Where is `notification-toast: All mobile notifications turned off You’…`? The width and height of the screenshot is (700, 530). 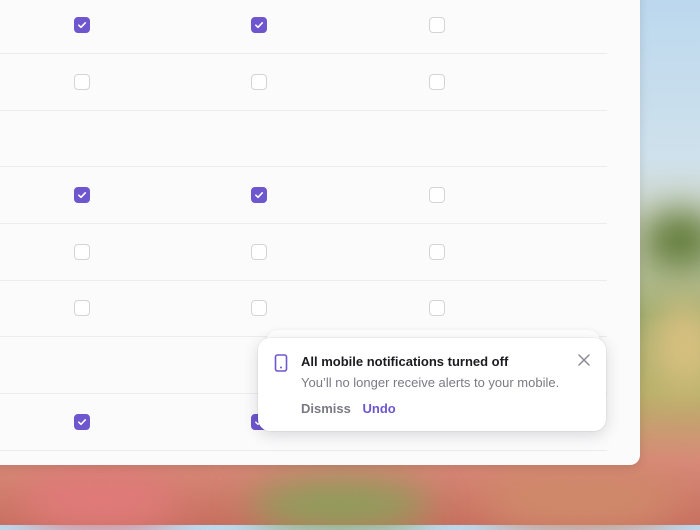
notification-toast: All mobile notifications turned off You’… is located at coordinates (432, 384).